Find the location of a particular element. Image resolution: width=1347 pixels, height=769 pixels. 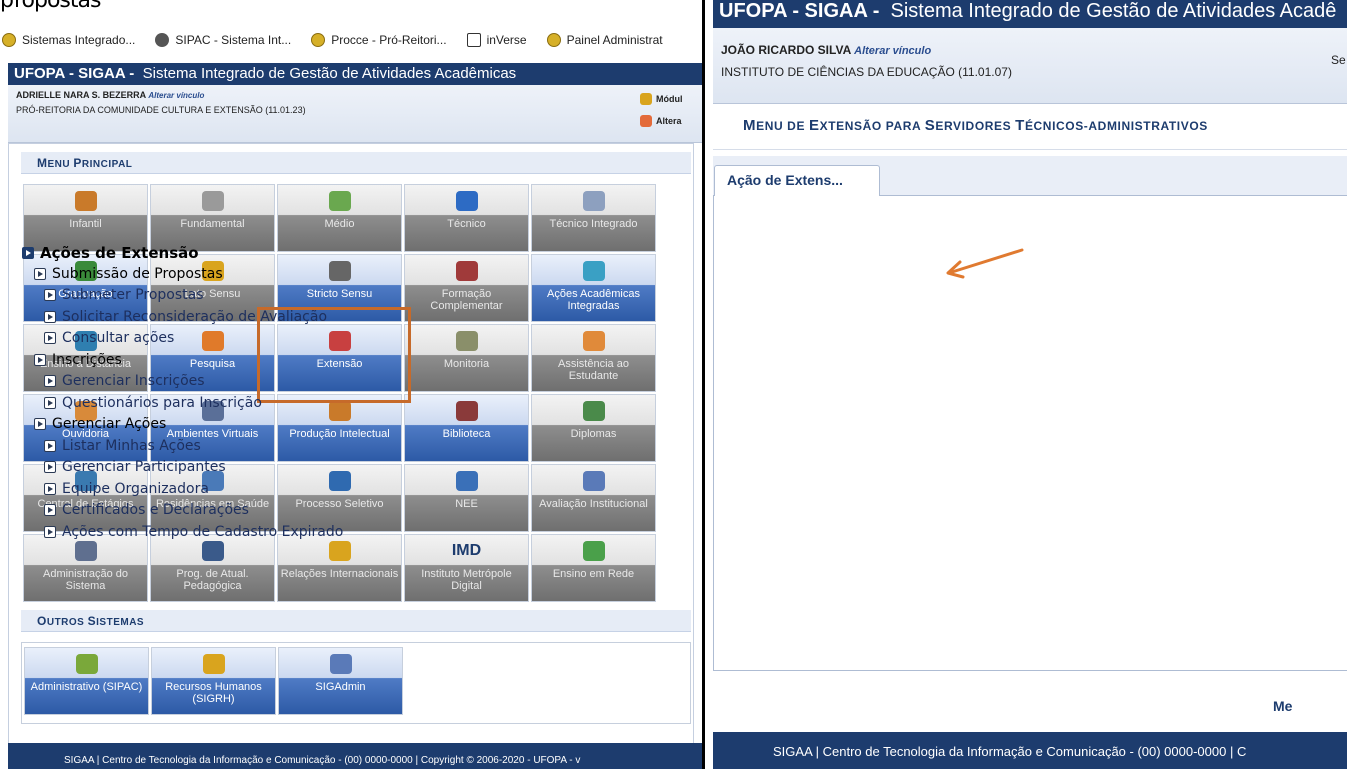

module-tile: Formação Complementar is located at coordinates (466, 288).